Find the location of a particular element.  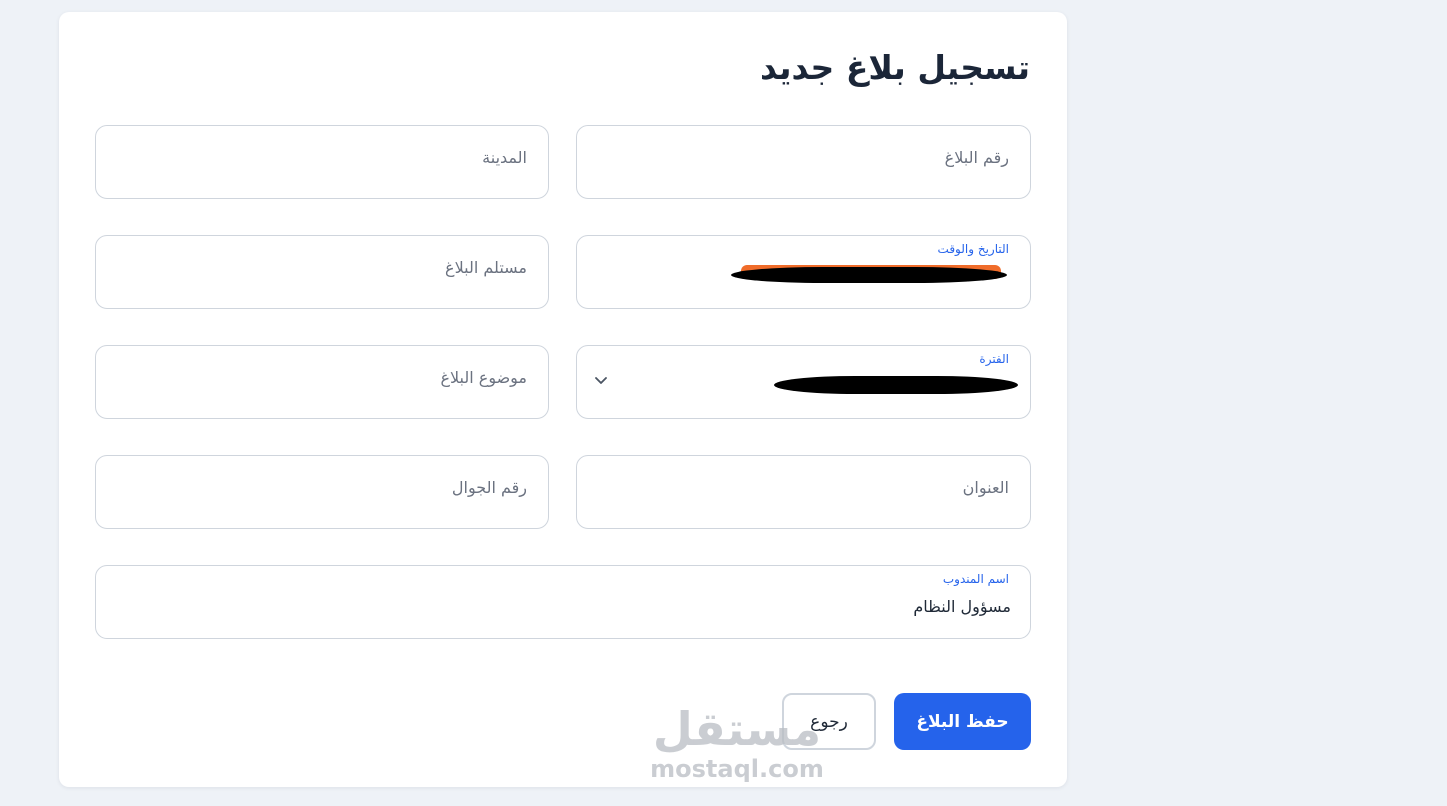

page-title: تسجيل بلاغ جديد is located at coordinates (895, 67).